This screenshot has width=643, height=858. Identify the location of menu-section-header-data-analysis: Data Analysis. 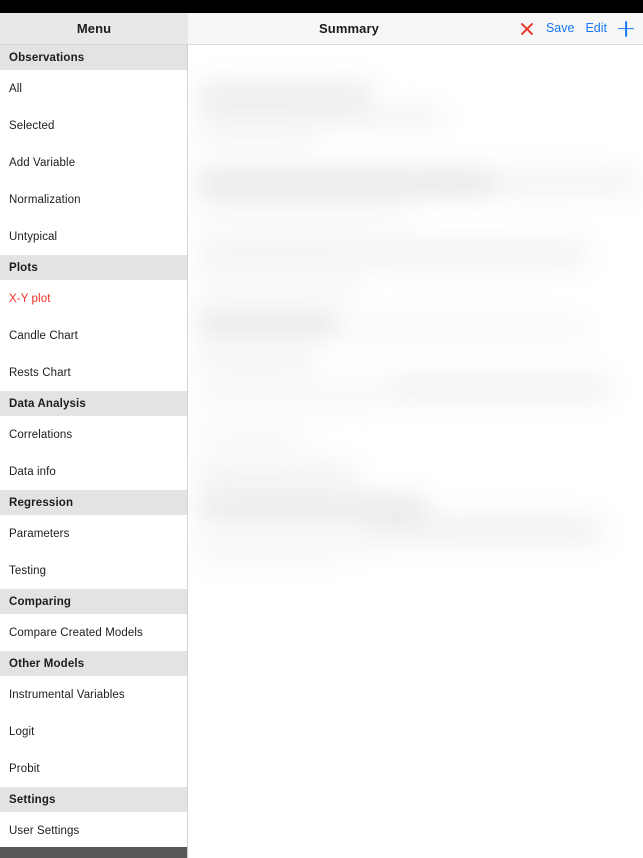
(93, 403).